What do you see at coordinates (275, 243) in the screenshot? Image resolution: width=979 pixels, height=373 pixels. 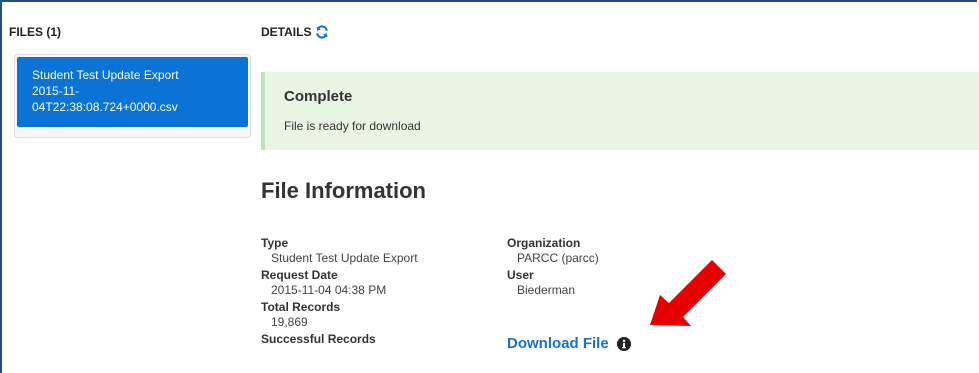 I see `type-label: Type` at bounding box center [275, 243].